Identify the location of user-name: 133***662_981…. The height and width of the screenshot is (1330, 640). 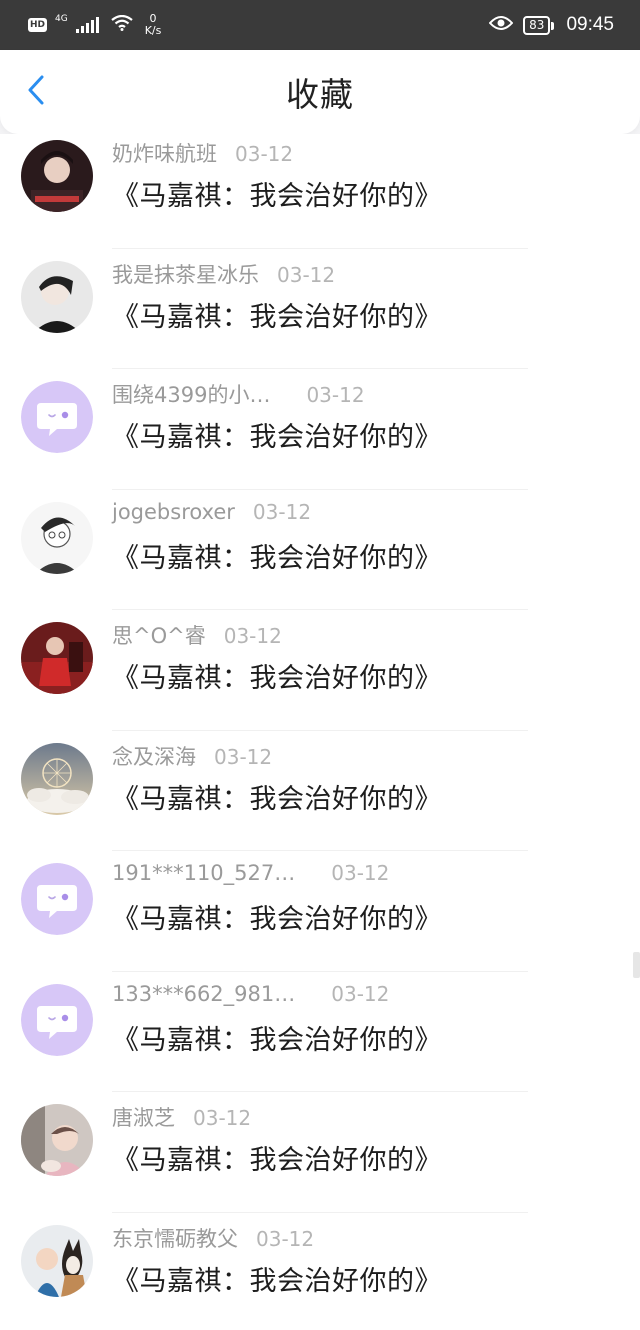
(203, 994).